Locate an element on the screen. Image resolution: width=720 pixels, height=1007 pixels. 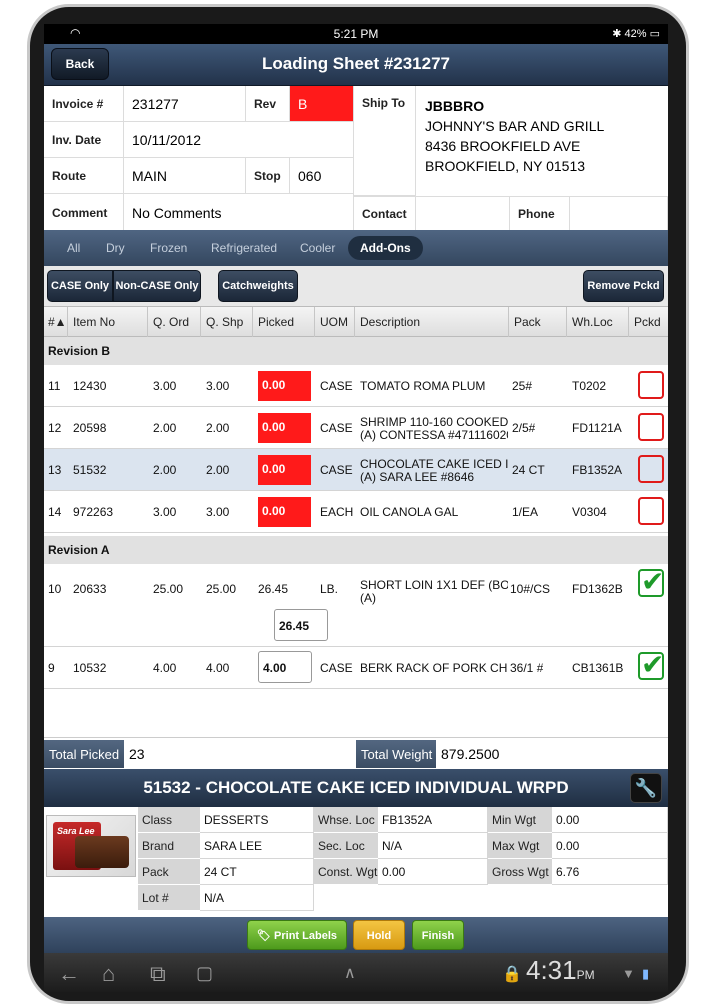
tab-dry: Dry is located at coordinates (115, 248).